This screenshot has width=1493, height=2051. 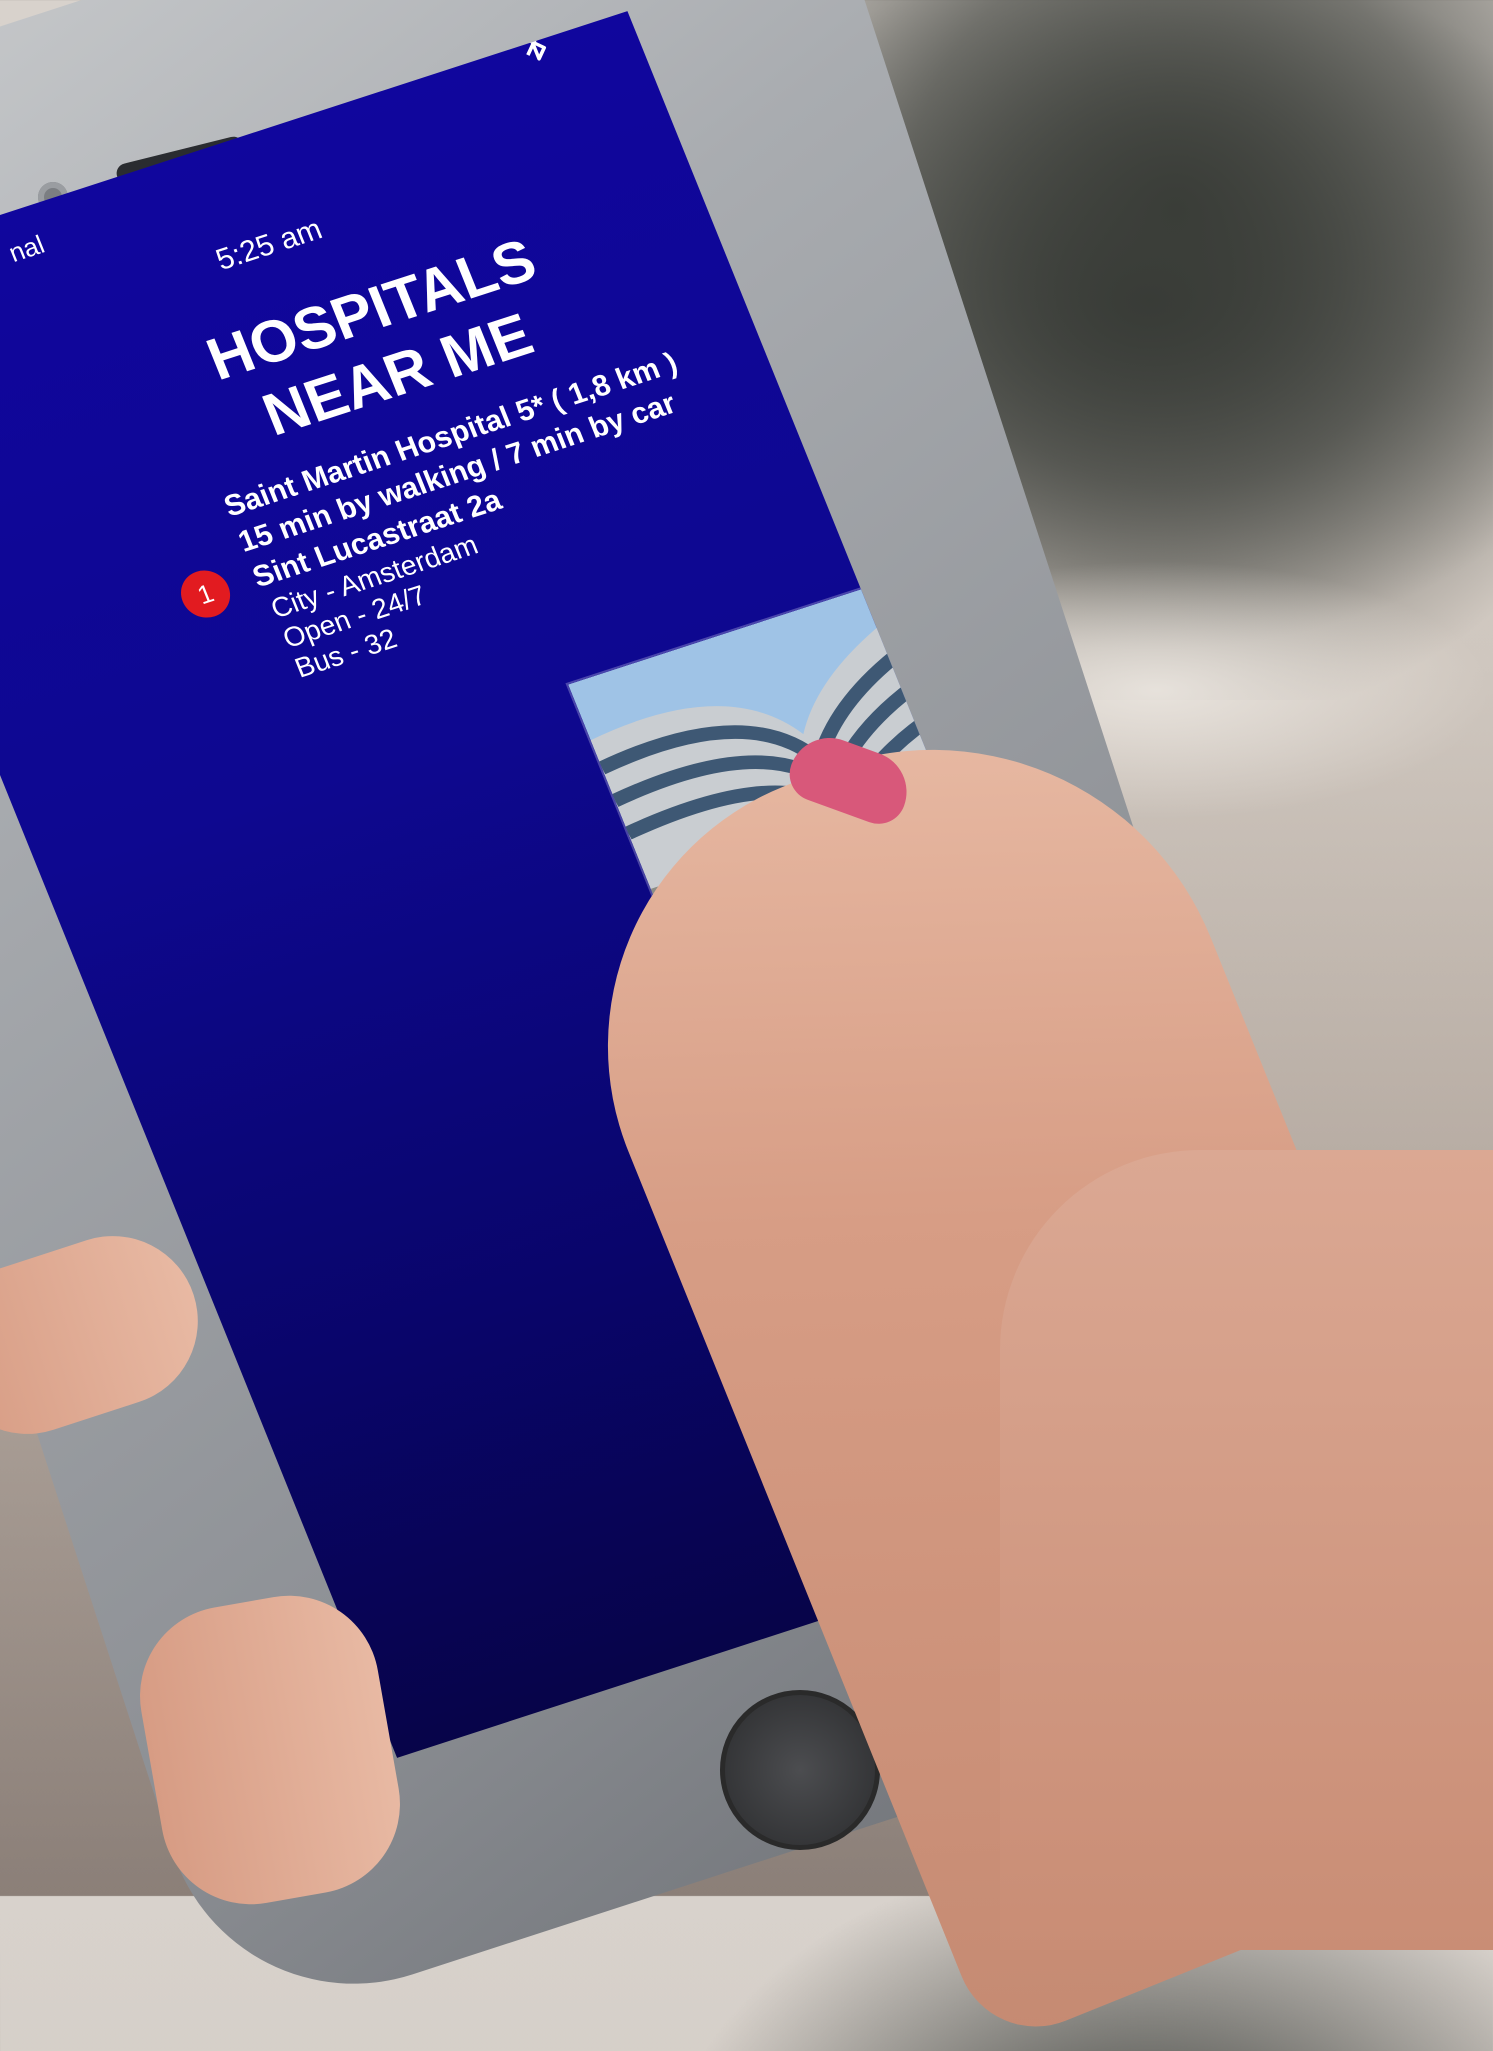 I want to click on palm, so click(x=1246, y=1550).